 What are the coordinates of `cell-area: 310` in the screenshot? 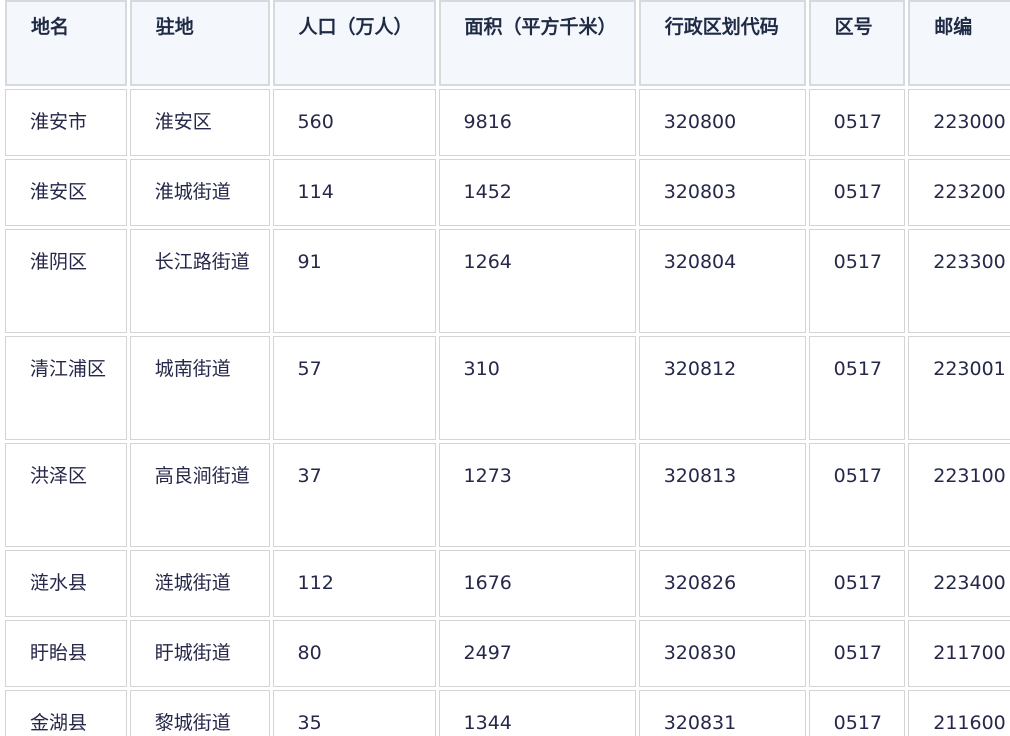 It's located at (537, 388).